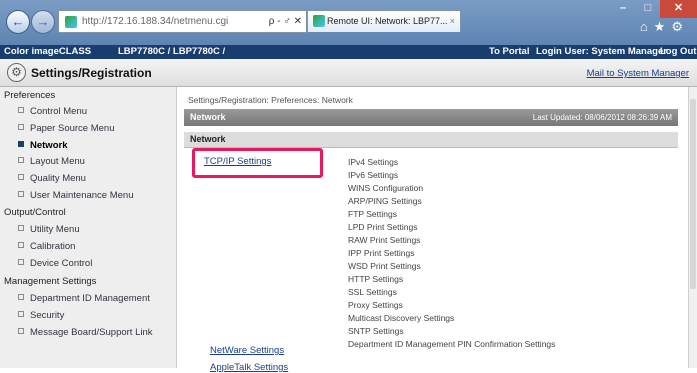 Image resolution: width=697 pixels, height=373 pixels. I want to click on sidebar-item-calibration: Calibration, so click(46, 246).